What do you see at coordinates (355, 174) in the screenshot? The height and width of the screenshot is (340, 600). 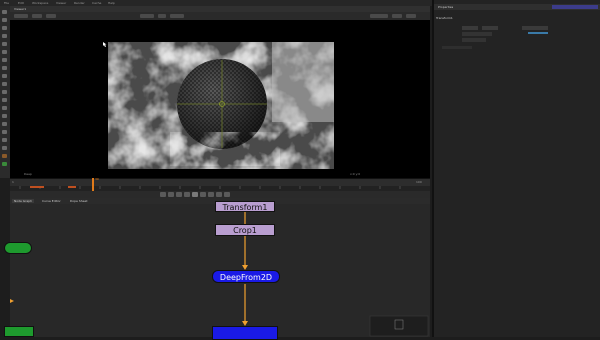 I see `viewer-status-right: x:0 y:0` at bounding box center [355, 174].